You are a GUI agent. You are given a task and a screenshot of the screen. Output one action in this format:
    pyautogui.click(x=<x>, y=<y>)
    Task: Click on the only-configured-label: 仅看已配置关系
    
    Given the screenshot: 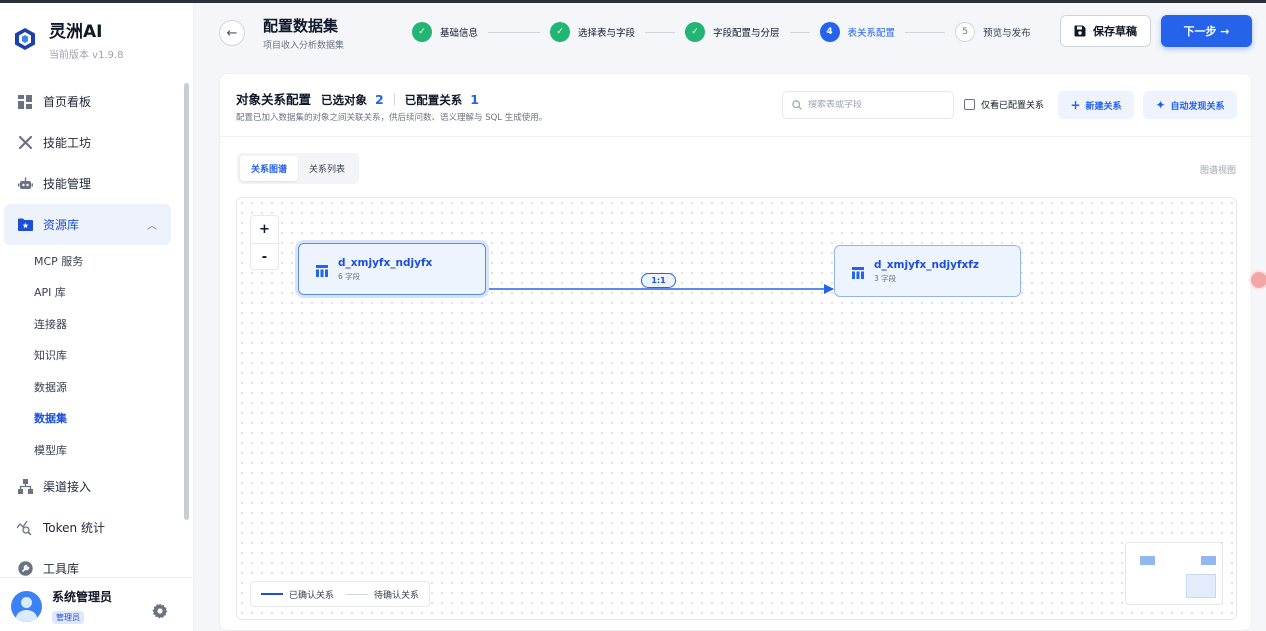 What is the action you would take?
    pyautogui.click(x=1013, y=106)
    